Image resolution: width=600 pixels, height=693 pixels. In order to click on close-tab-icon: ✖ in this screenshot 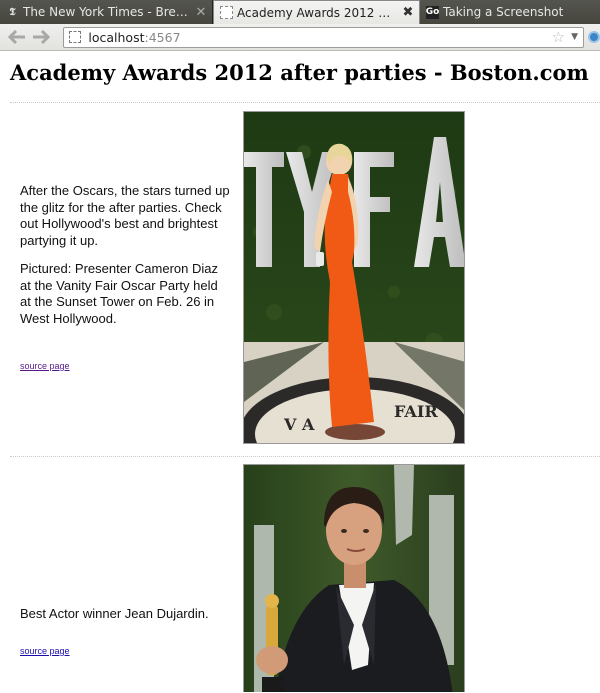, I will do `click(408, 12)`.